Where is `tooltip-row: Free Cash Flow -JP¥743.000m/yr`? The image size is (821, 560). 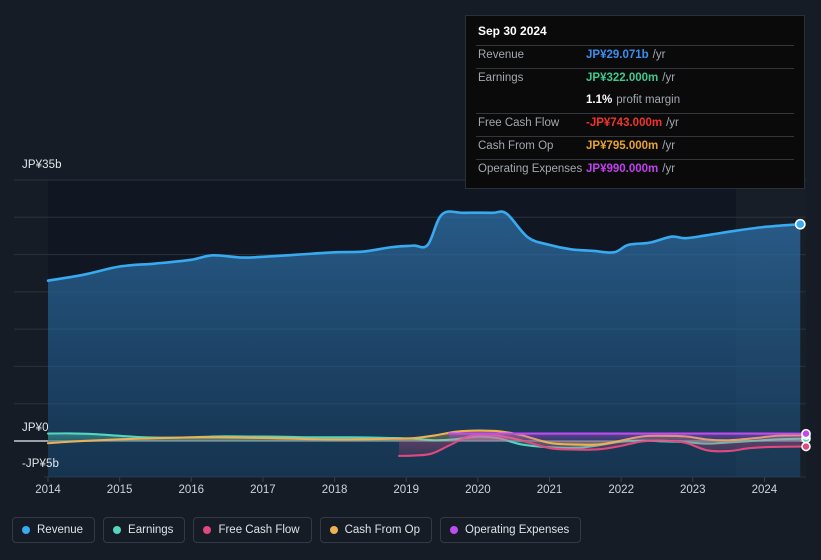
tooltip-row: Free Cash Flow -JP¥743.000m/yr is located at coordinates (635, 124).